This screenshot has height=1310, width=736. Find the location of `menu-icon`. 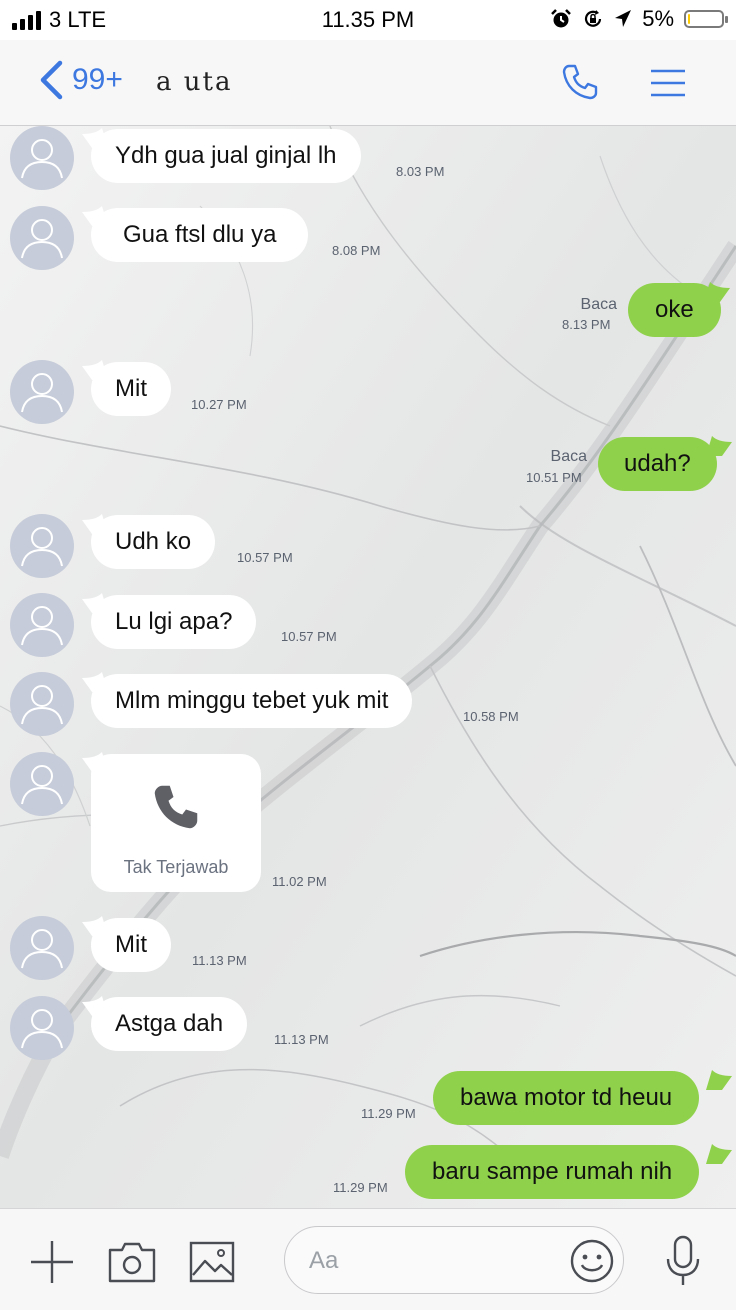

menu-icon is located at coordinates (668, 83).